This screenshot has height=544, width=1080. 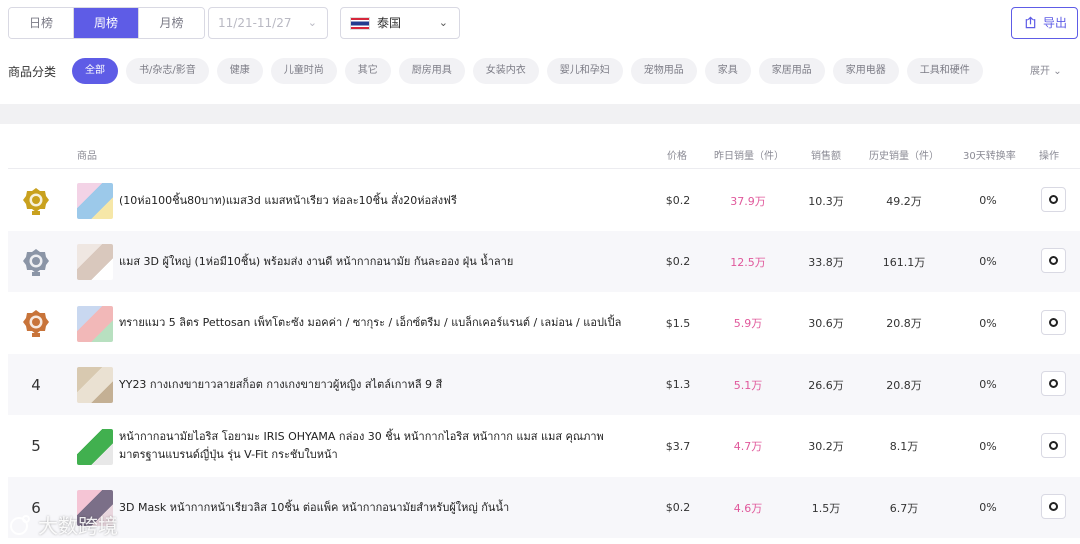 I want to click on yesterday-sales-cell: 5.9万, so click(x=748, y=324).